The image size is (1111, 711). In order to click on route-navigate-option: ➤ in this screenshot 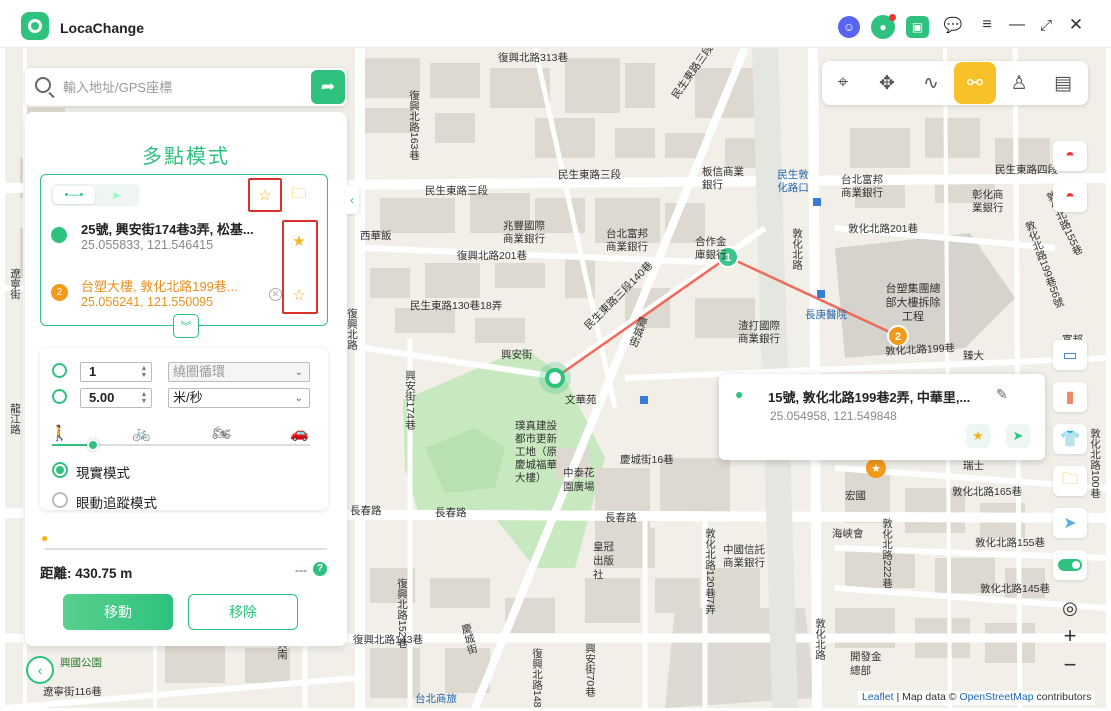, I will do `click(116, 195)`.